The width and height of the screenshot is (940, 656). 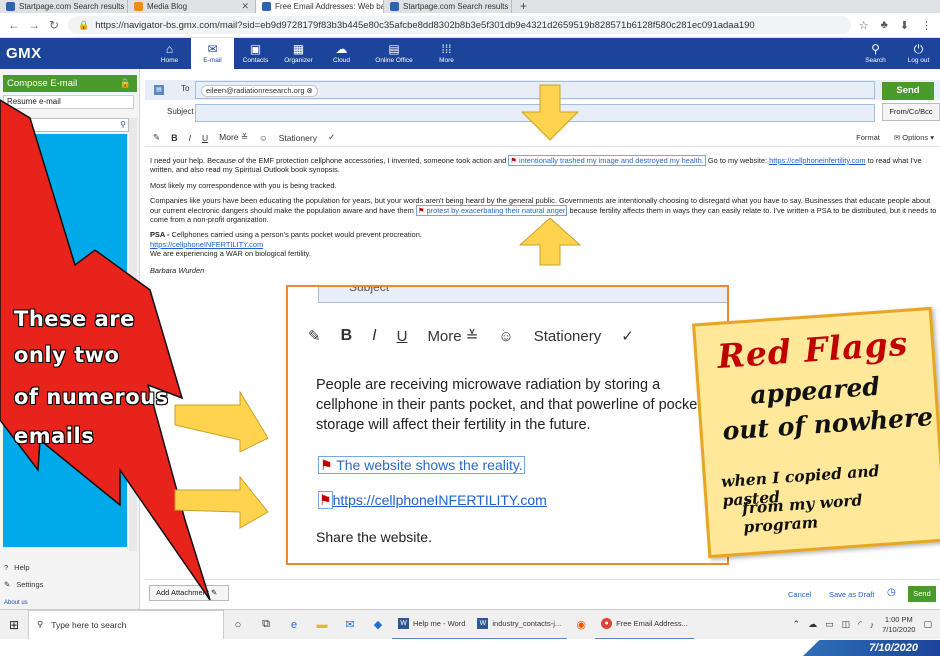 What do you see at coordinates (904, 25) in the screenshot?
I see `download-icon: ⬇` at bounding box center [904, 25].